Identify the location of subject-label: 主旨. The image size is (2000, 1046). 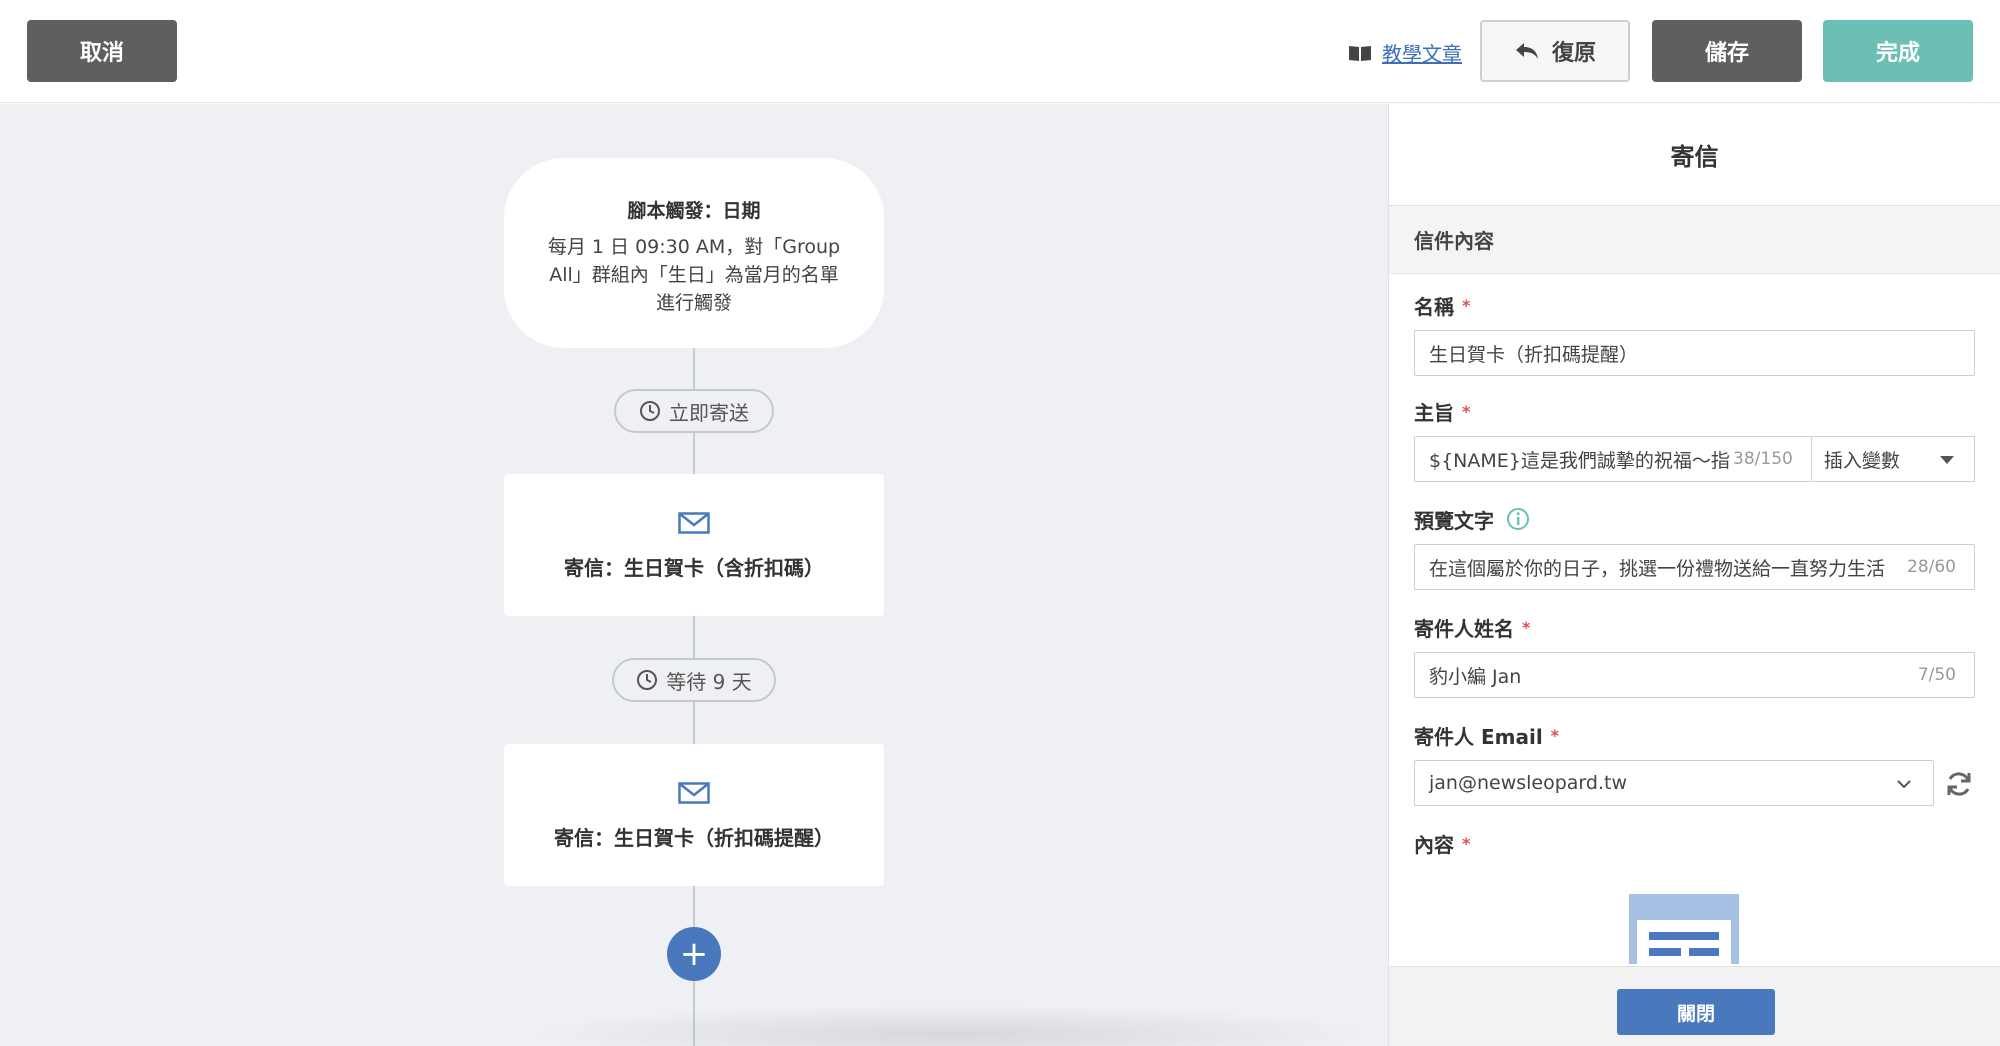
(1434, 412).